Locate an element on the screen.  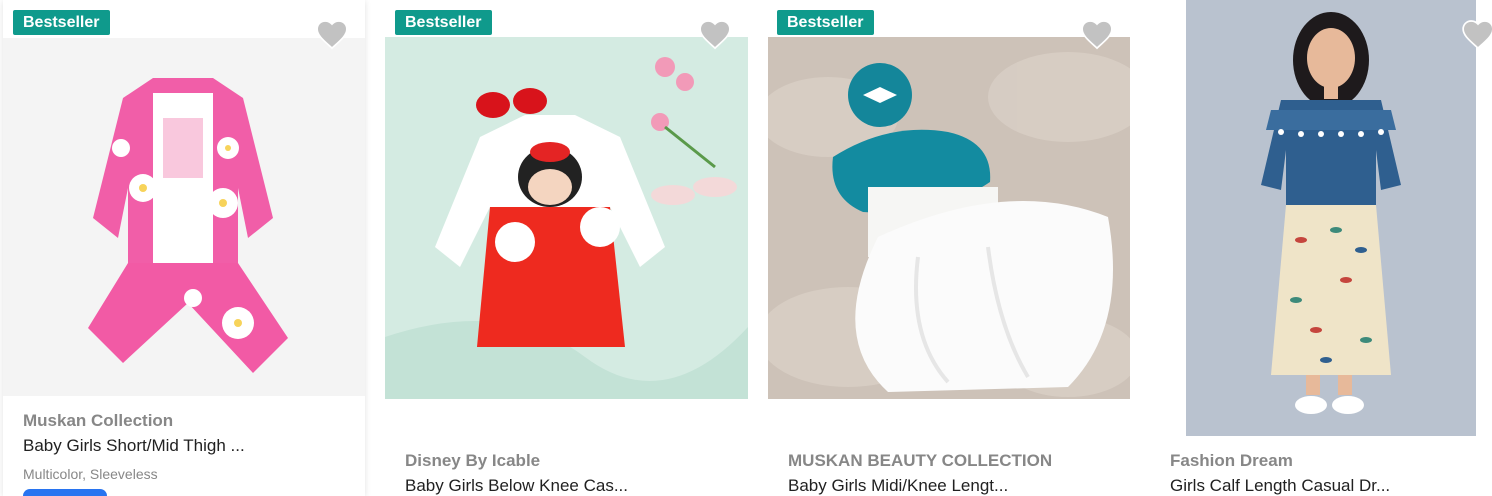
assured-badge-icon is located at coordinates (65, 492).